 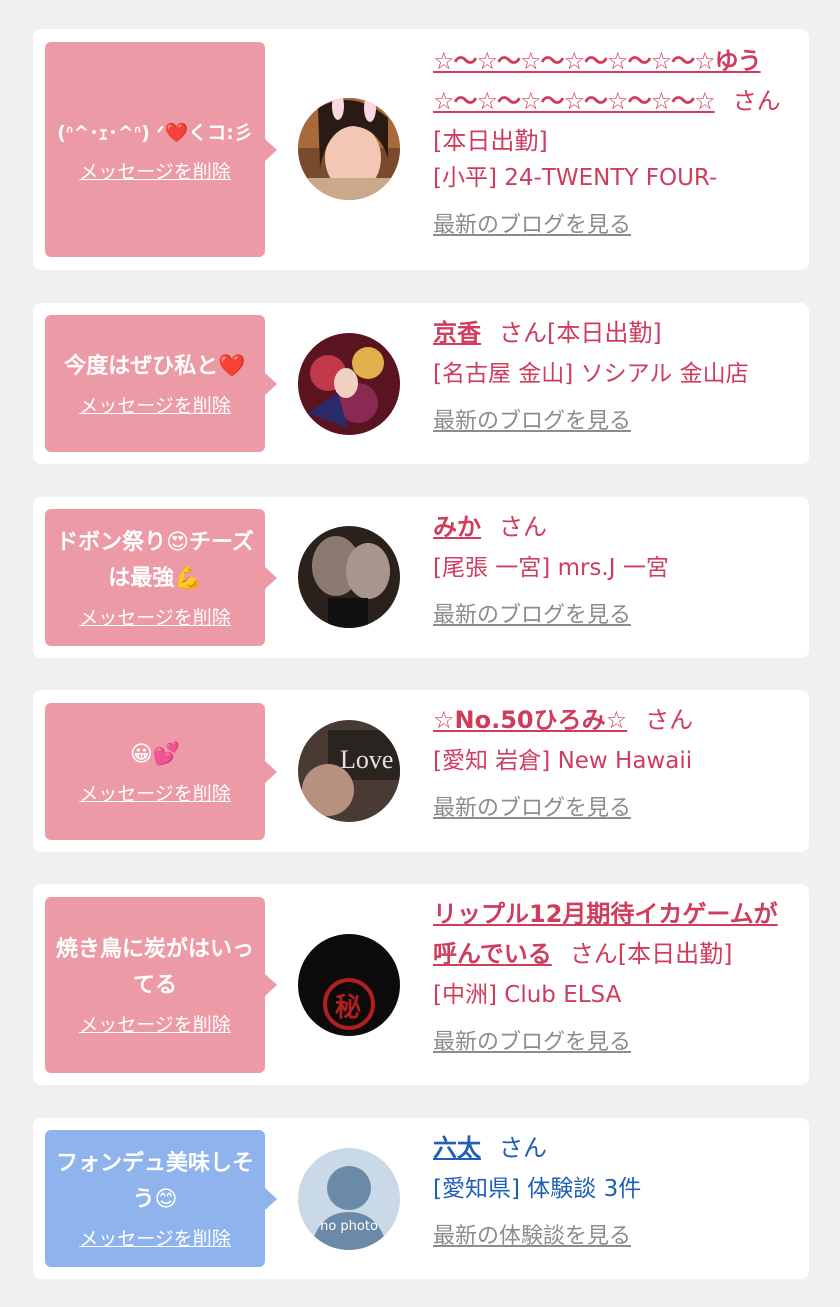 What do you see at coordinates (154, 1181) in the screenshot?
I see `message-text: フォンデュ美味しそう😊` at bounding box center [154, 1181].